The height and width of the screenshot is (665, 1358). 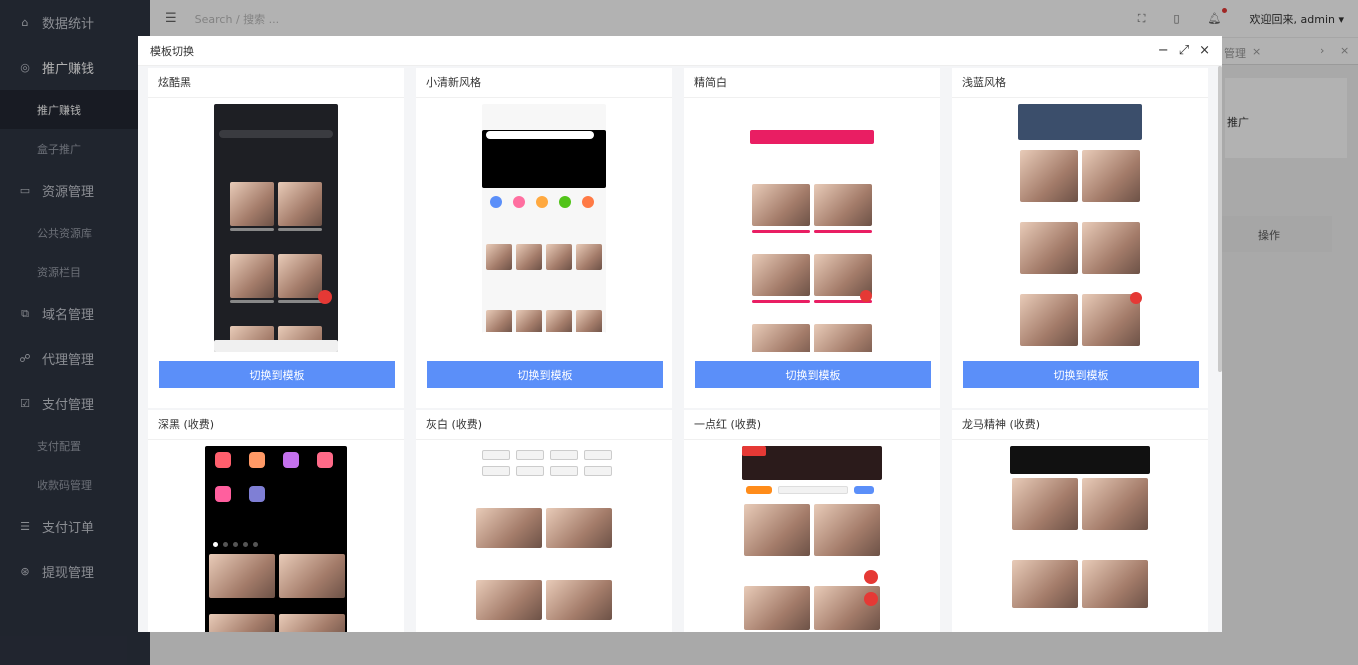 What do you see at coordinates (680, 51) in the screenshot?
I see `modal-header: 模板切换 − ⤢ ×` at bounding box center [680, 51].